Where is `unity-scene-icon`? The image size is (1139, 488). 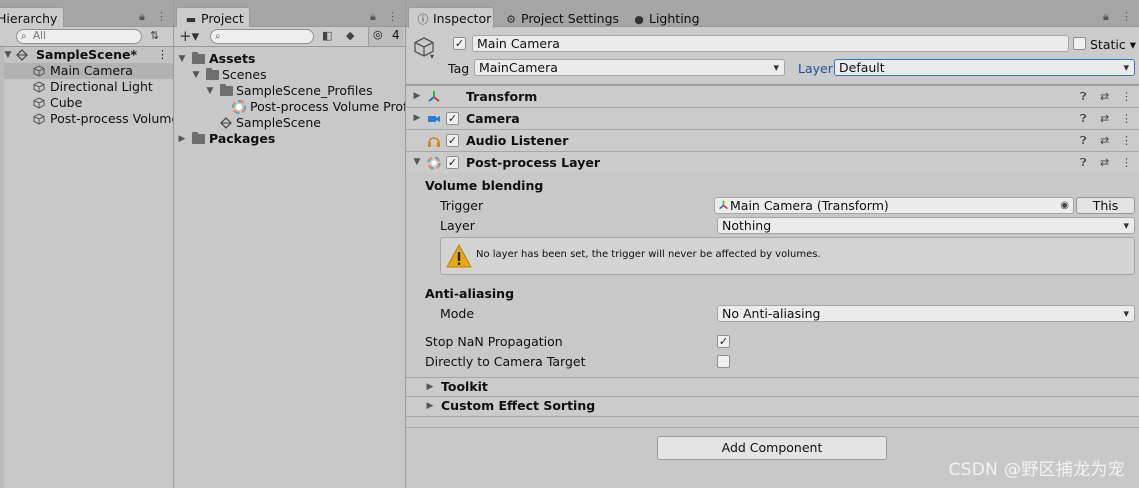
unity-scene-icon is located at coordinates (22, 55).